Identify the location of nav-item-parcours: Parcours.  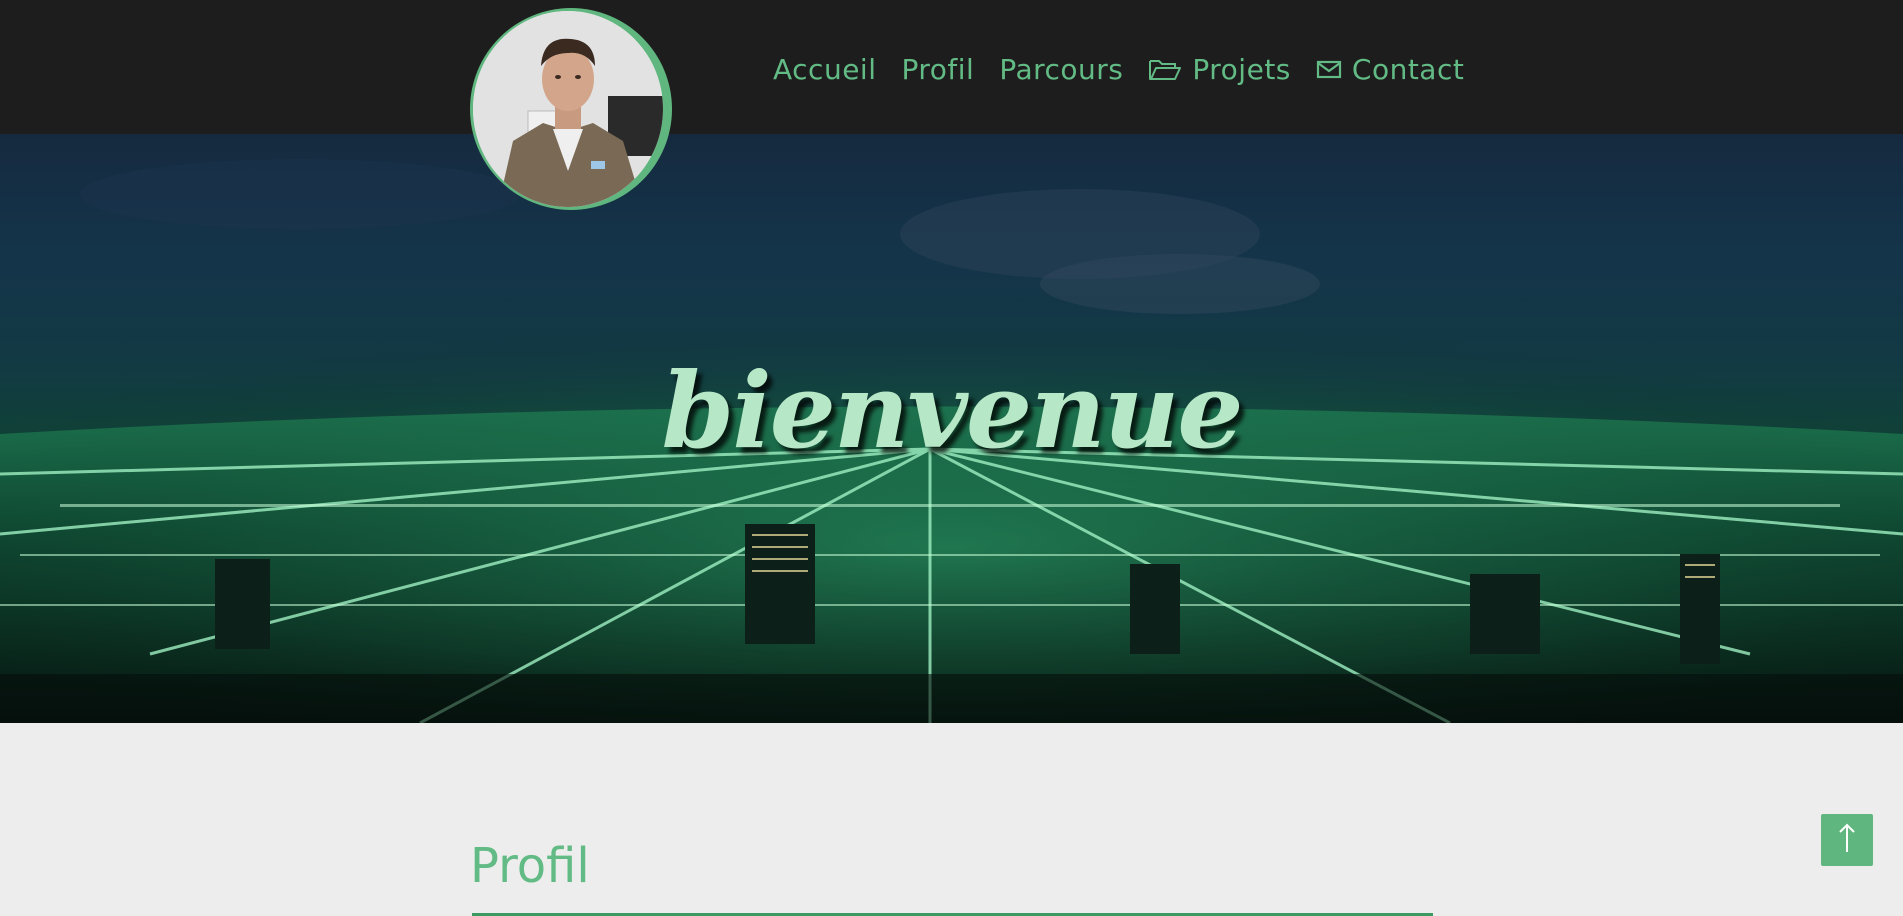
(1061, 70).